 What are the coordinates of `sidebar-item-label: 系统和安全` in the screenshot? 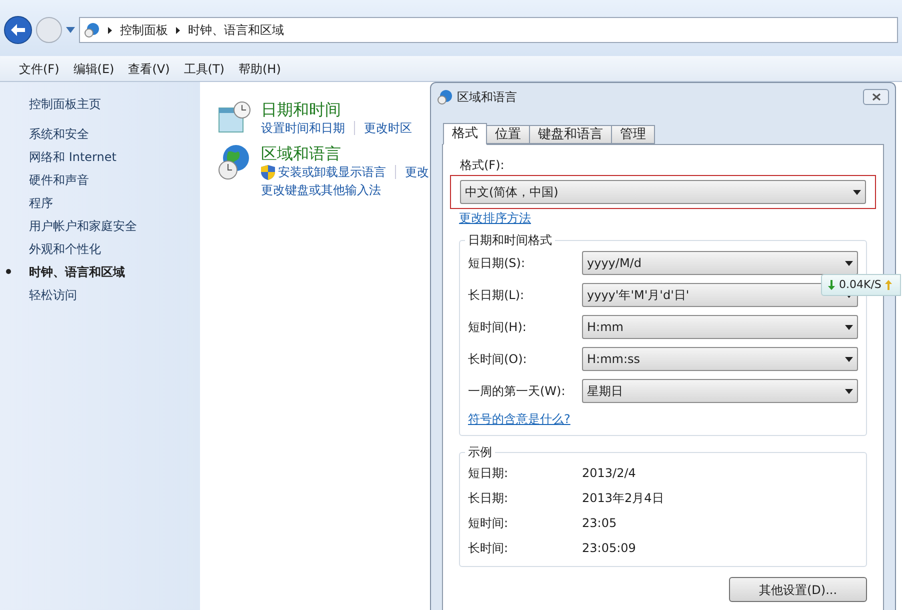 It's located at (59, 134).